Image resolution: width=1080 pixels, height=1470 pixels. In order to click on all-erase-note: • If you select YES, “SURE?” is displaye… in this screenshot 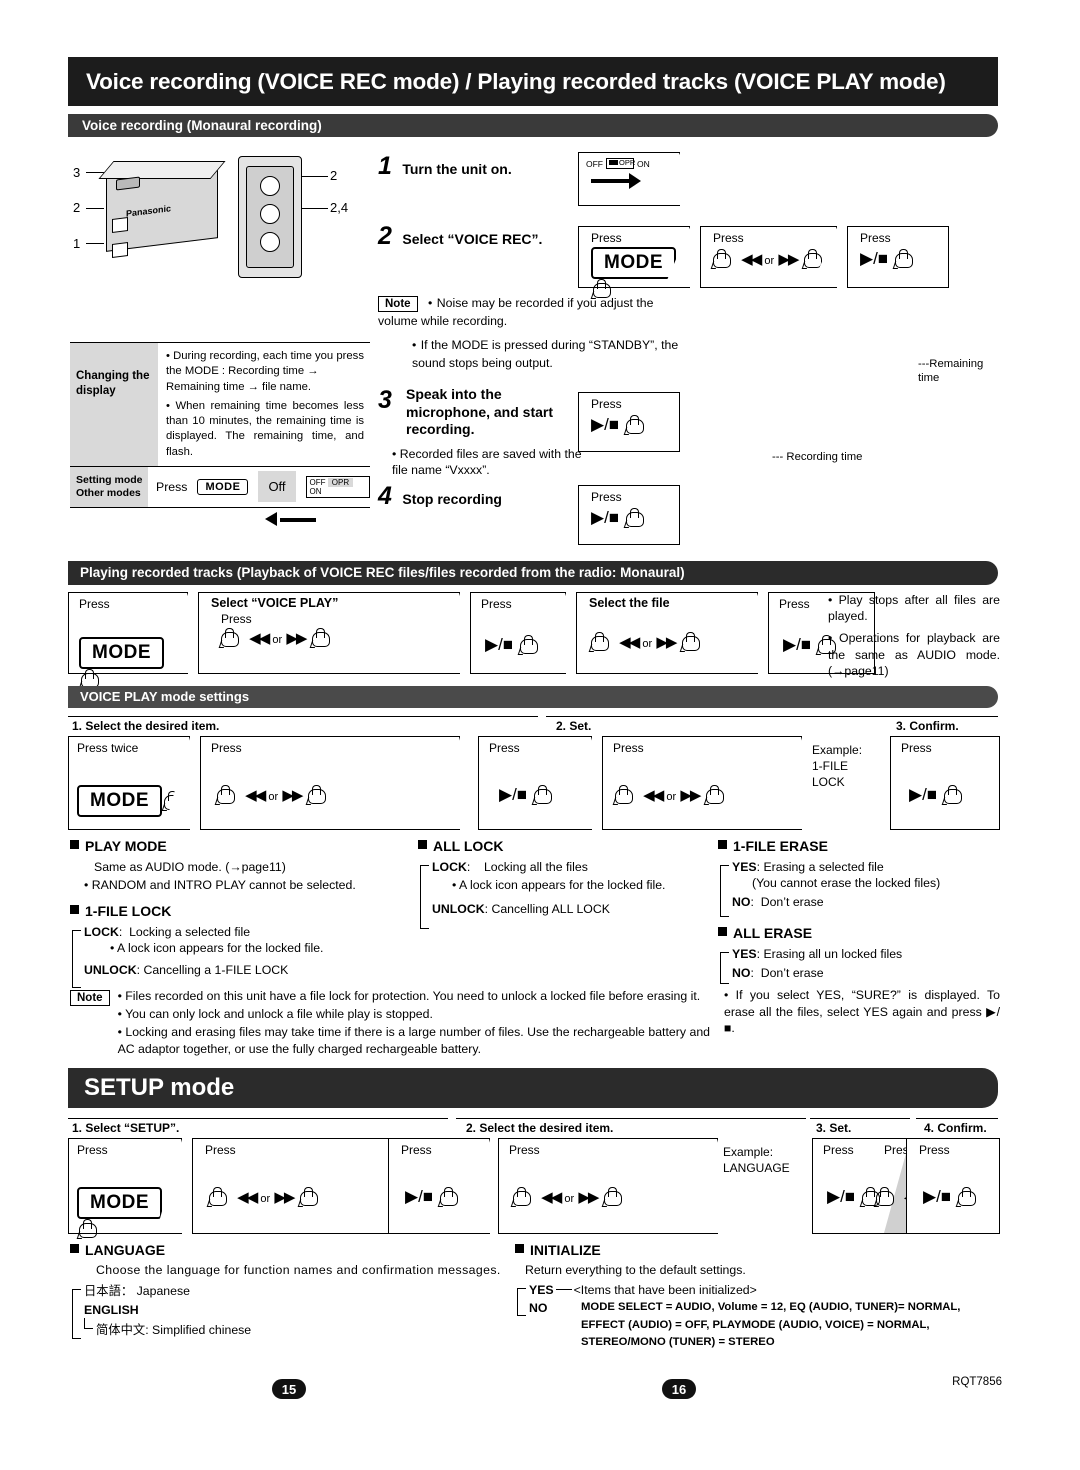, I will do `click(862, 1011)`.